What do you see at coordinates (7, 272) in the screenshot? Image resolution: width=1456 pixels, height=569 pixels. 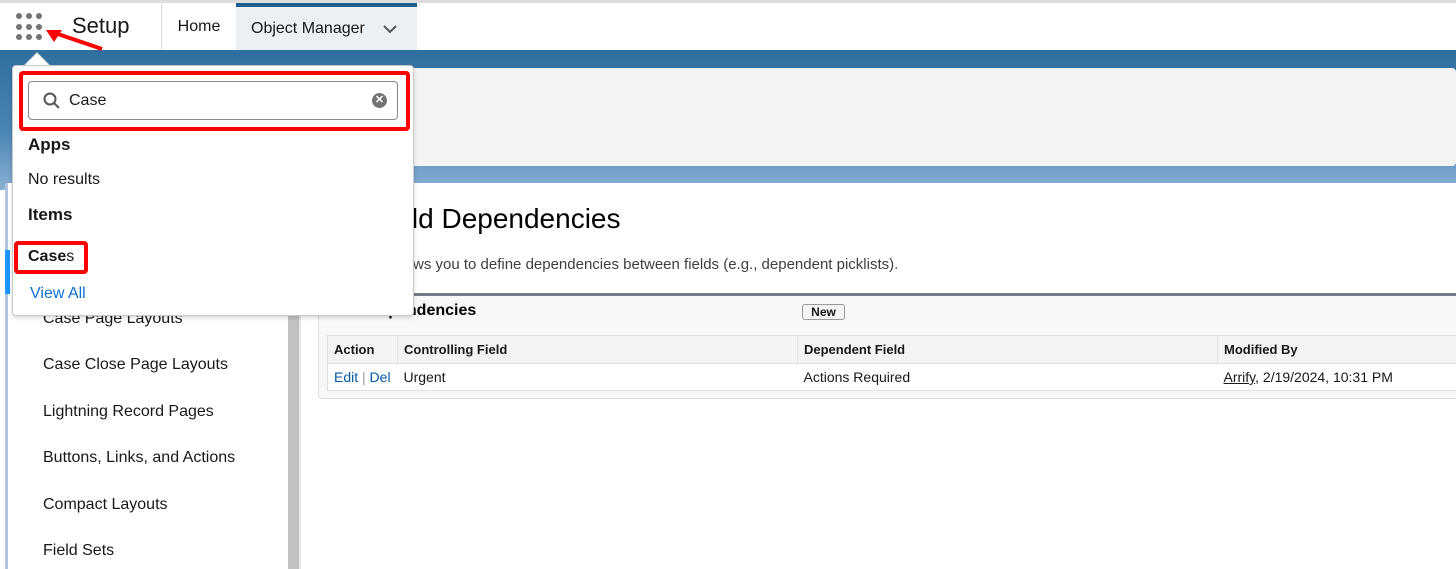 I see `selected-indicator` at bounding box center [7, 272].